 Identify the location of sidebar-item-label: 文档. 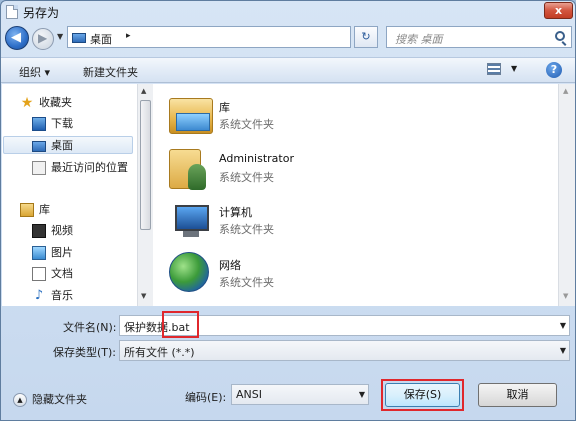
(62, 273).